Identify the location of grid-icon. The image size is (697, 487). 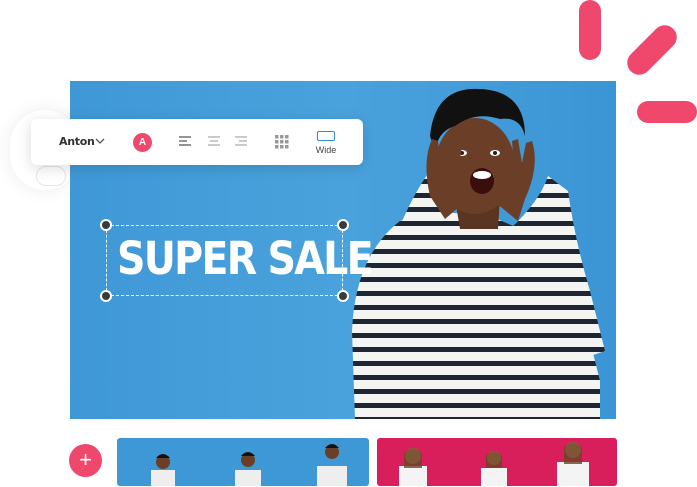
(282, 142).